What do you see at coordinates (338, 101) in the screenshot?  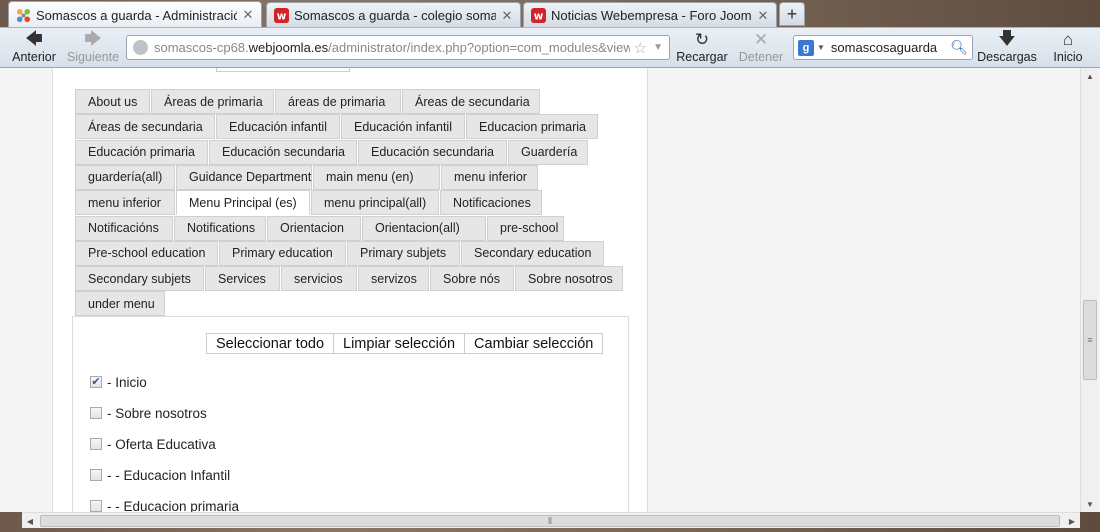 I see `menu-tab: áreas de primaria` at bounding box center [338, 101].